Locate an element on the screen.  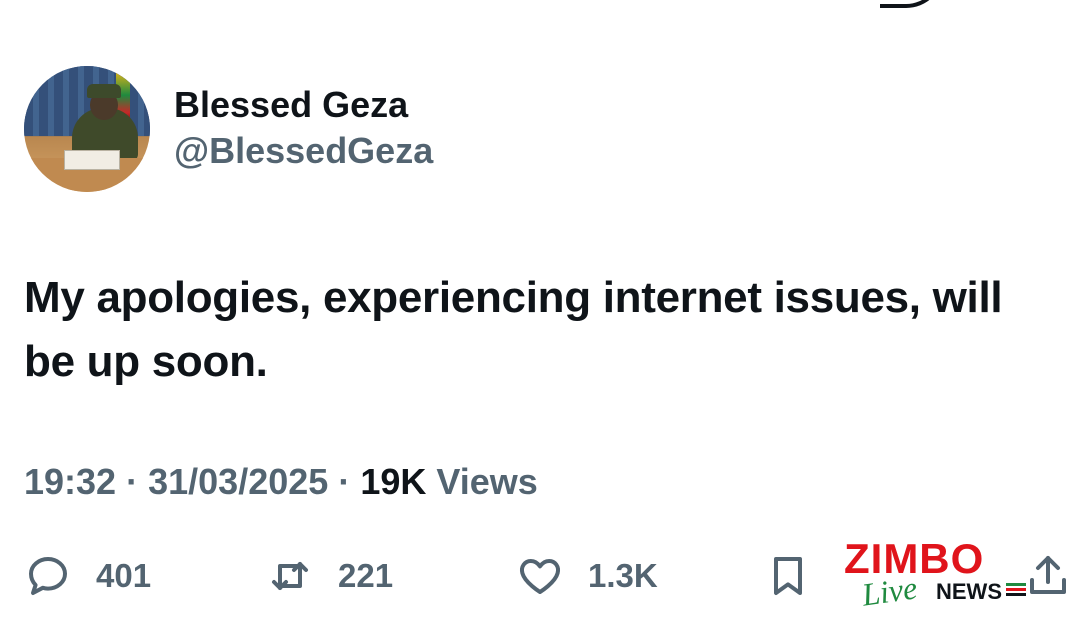
zimbo-live-news-watermark: ZIMBO Live NEWS is located at coordinates (935, 575).